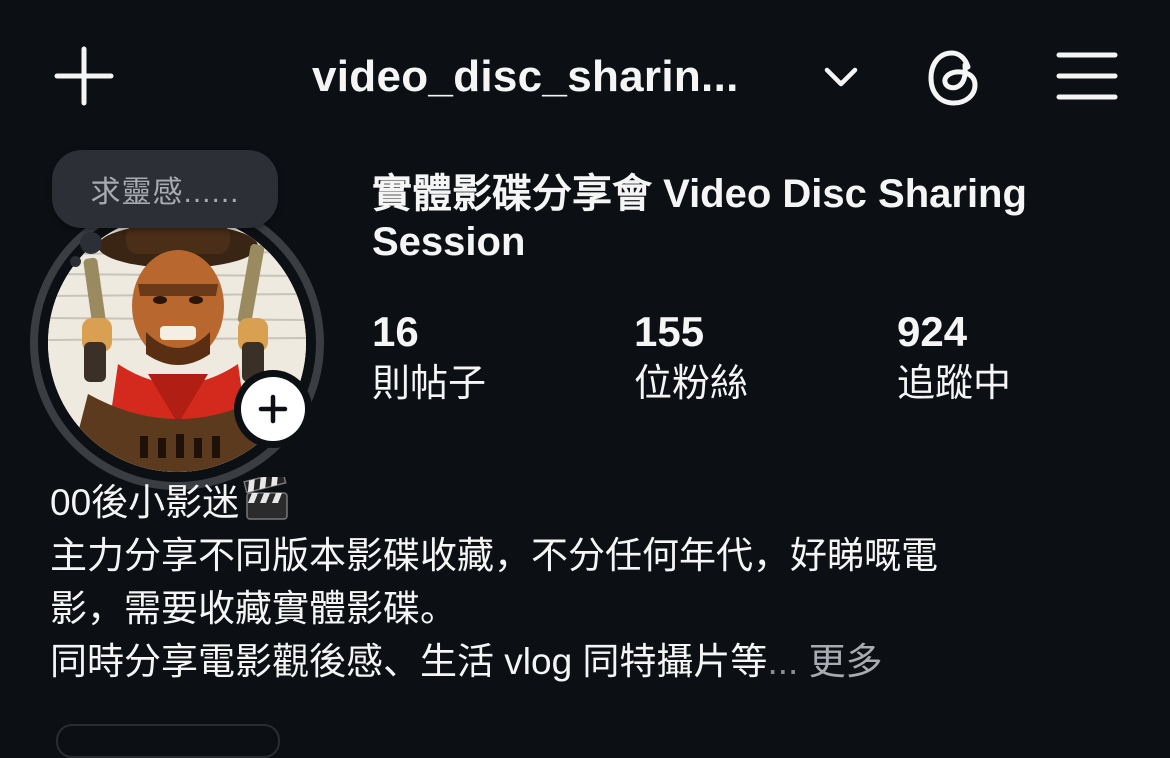 This screenshot has height=758, width=1170. Describe the element at coordinates (954, 358) in the screenshot. I see `stat-following: 924 追蹤中` at that location.